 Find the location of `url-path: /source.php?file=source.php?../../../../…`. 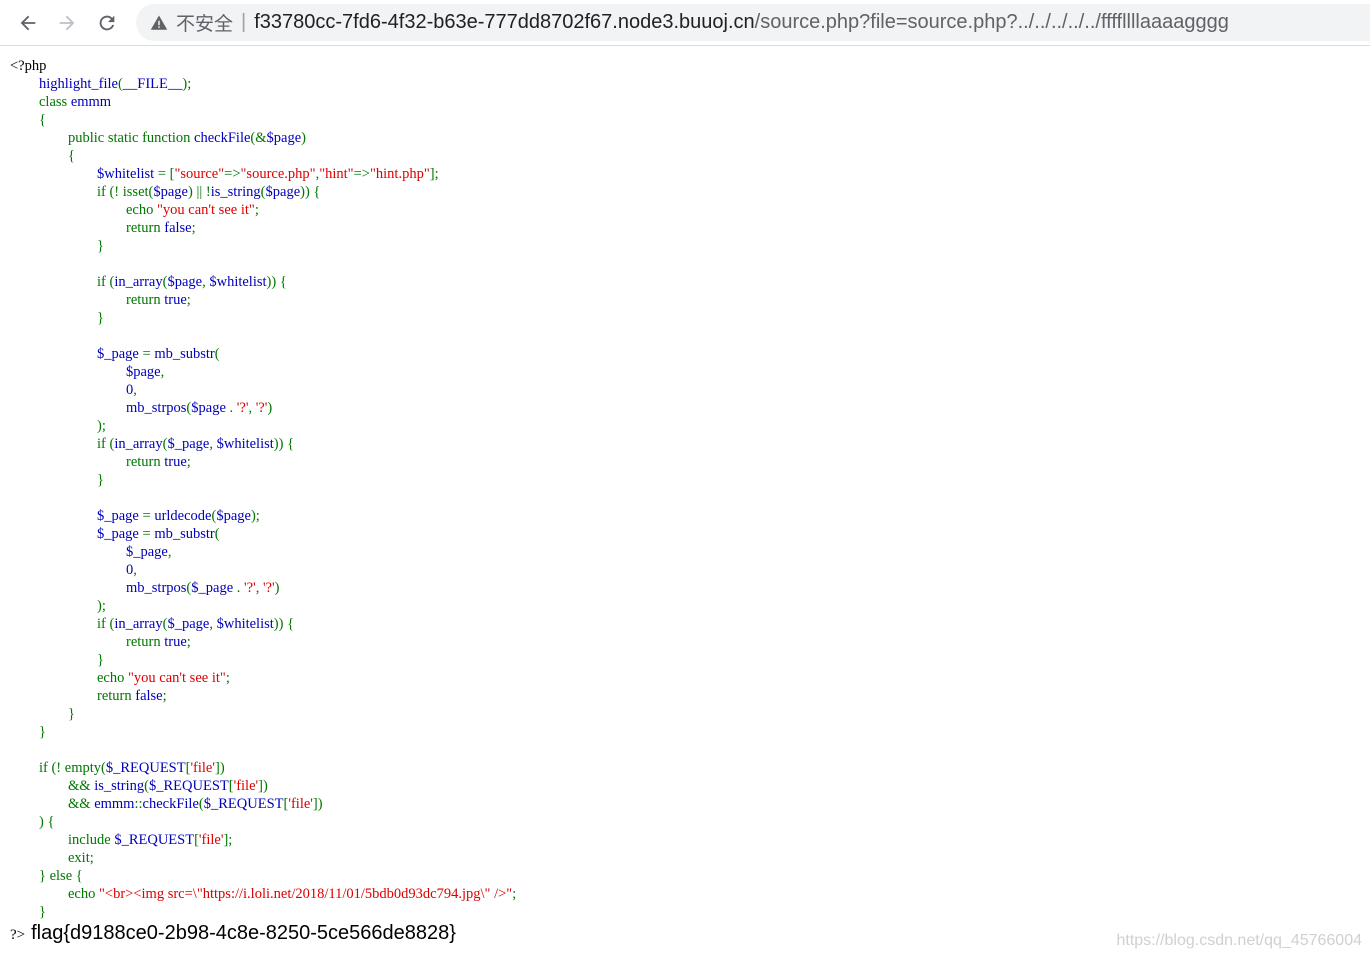

url-path: /source.php?file=source.php?../../../../… is located at coordinates (991, 22).